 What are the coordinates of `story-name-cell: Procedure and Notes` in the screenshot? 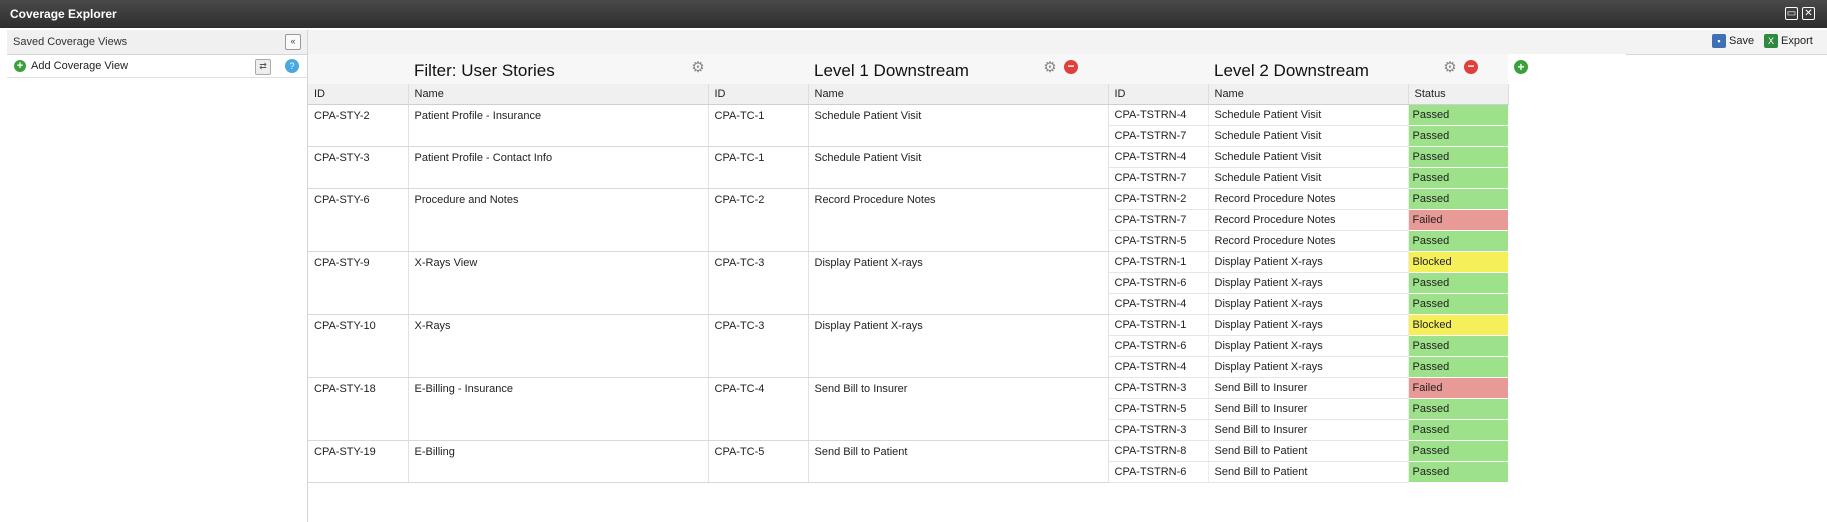 It's located at (558, 220).